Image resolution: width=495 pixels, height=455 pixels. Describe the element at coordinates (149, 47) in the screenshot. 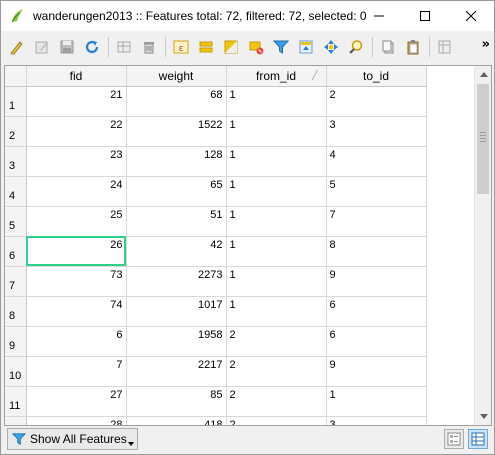

I see `delete-feature-button` at that location.